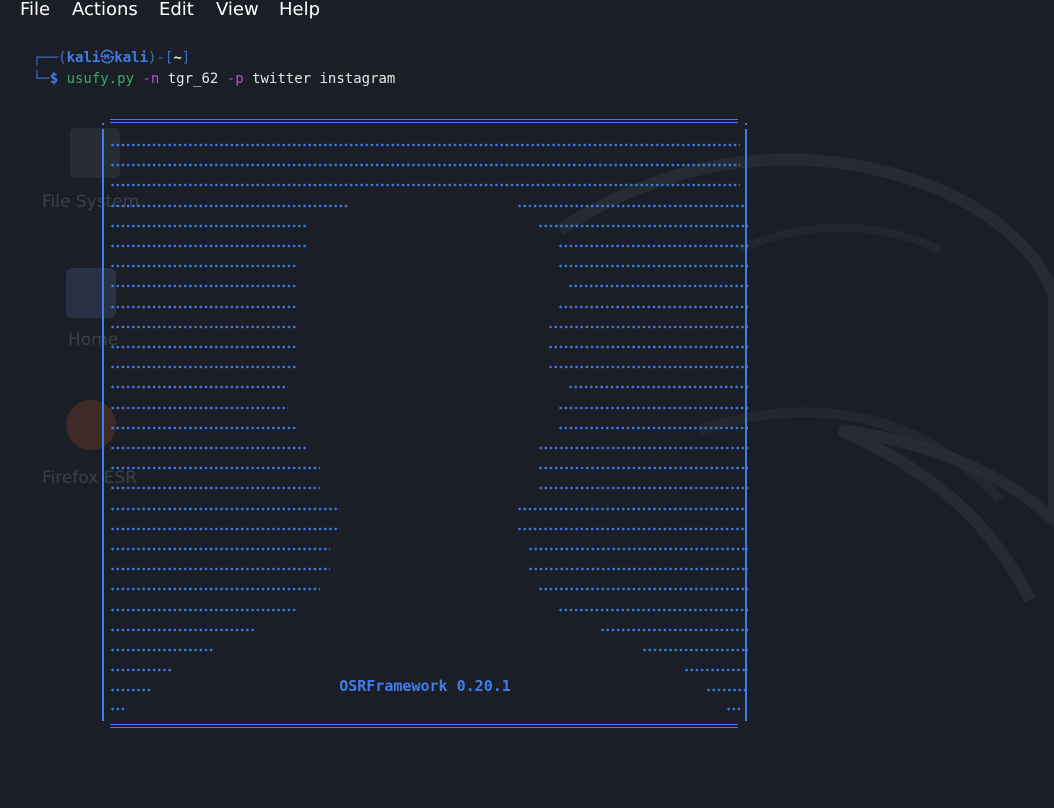  I want to click on prompt-symbol: $, so click(58, 79).